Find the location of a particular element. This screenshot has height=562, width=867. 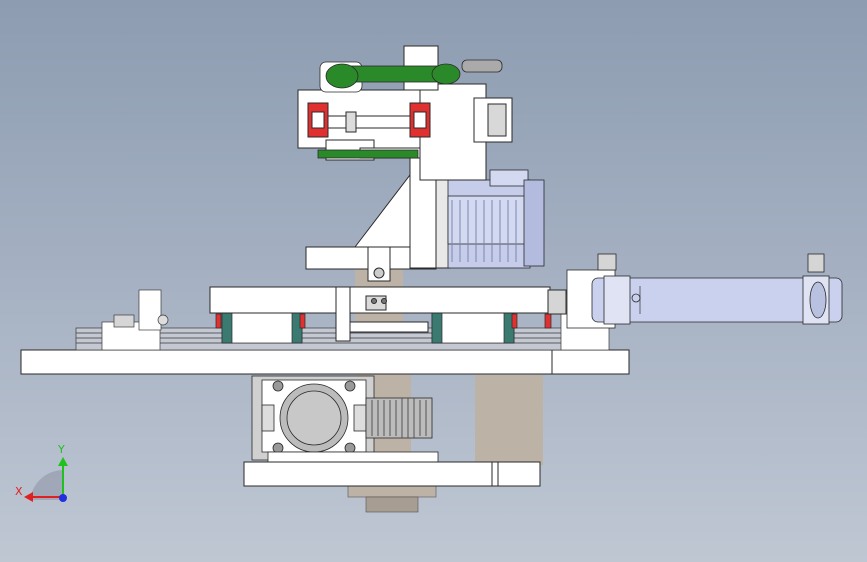

z-axis-indicator is located at coordinates (63, 498).